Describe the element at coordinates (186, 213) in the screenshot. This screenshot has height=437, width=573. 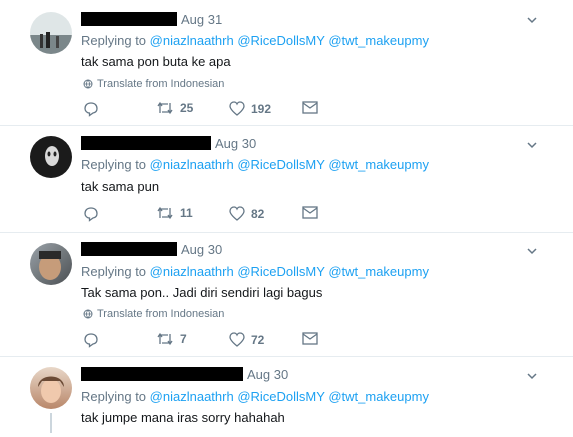
I see `retweet-count: 11` at that location.